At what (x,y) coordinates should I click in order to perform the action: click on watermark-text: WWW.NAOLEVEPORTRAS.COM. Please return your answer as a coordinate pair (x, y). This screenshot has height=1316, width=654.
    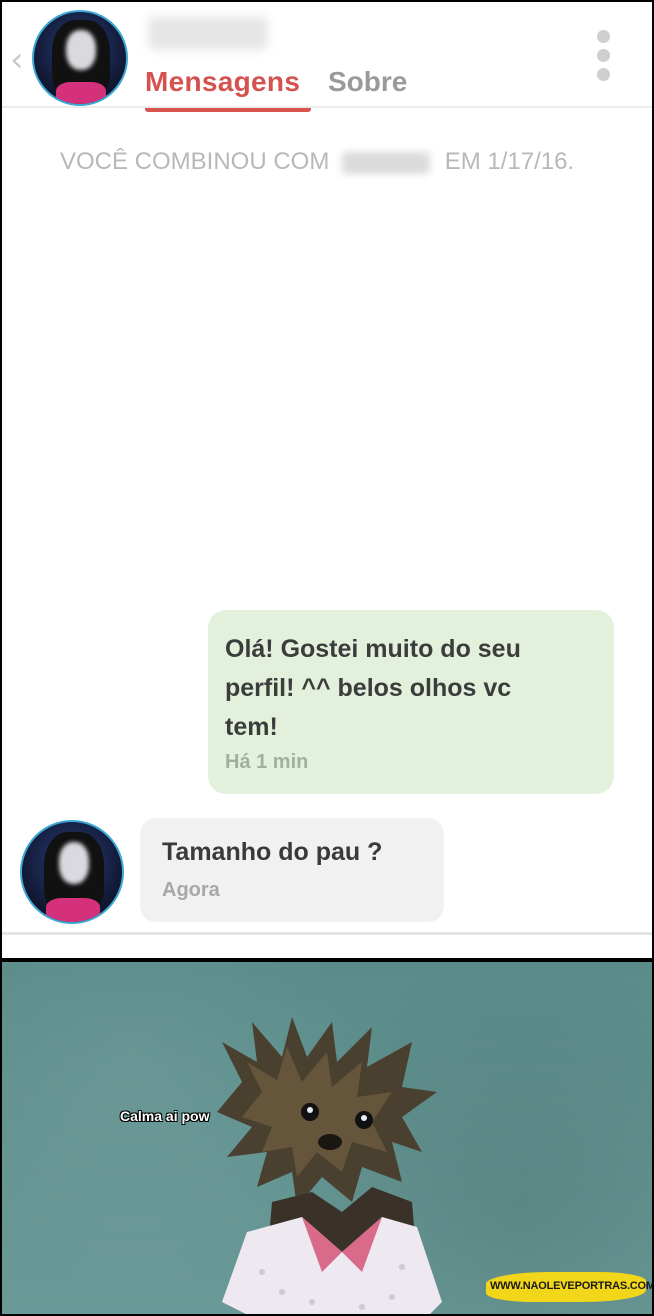
    Looking at the image, I should click on (571, 1286).